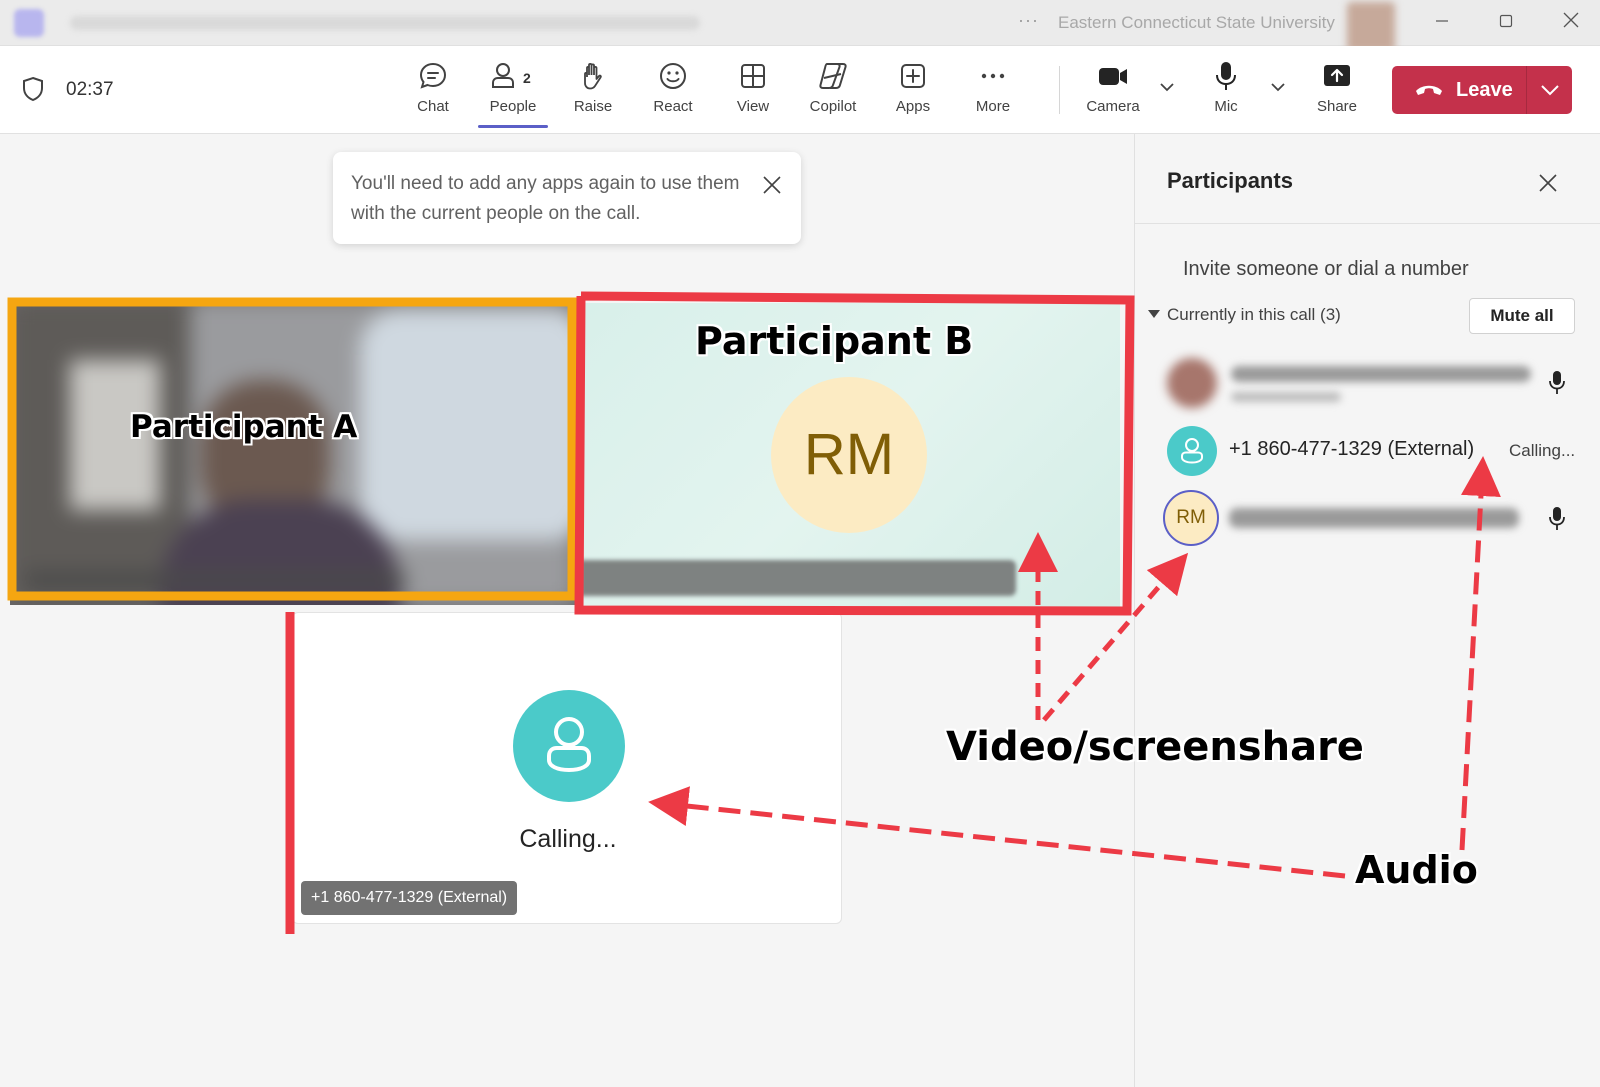  What do you see at coordinates (244, 427) in the screenshot?
I see `participant-a-annotation: Participant A` at bounding box center [244, 427].